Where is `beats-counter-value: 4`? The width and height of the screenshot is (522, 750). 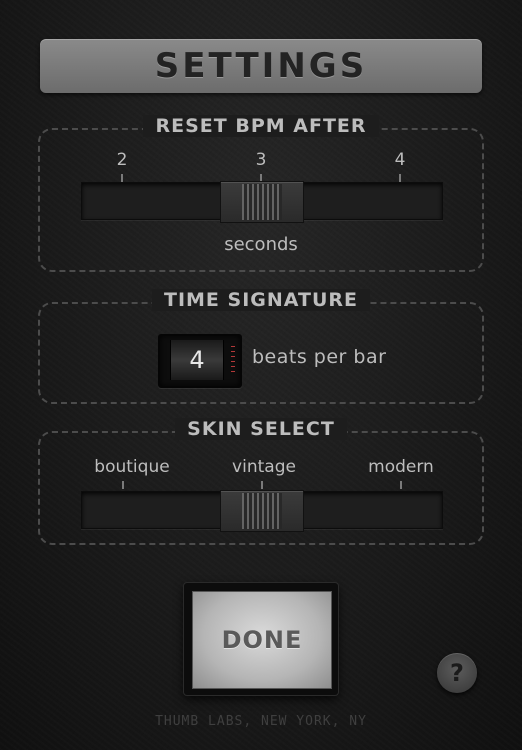
beats-counter-value: 4 is located at coordinates (197, 360).